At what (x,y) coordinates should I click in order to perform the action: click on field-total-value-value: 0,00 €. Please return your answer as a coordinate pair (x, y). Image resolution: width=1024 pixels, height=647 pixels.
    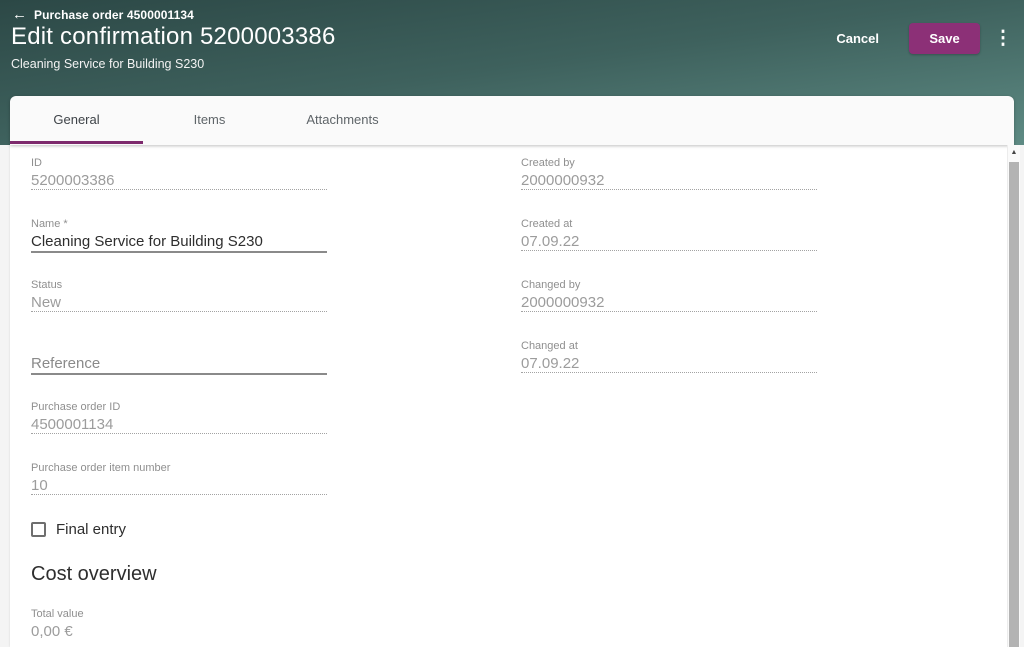
    Looking at the image, I should click on (52, 631).